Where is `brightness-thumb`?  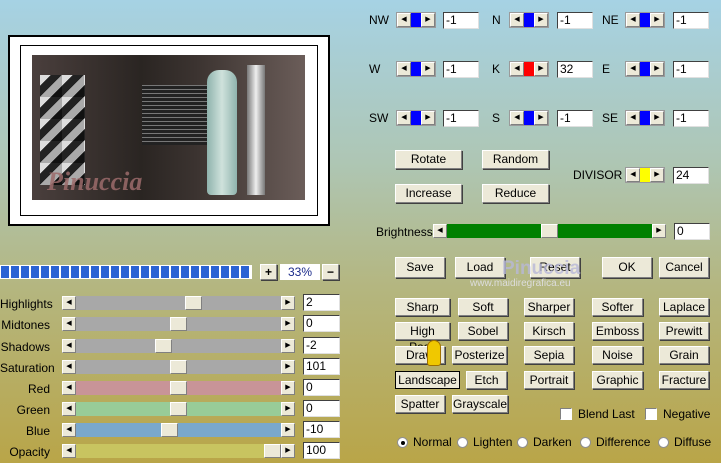 brightness-thumb is located at coordinates (549, 231).